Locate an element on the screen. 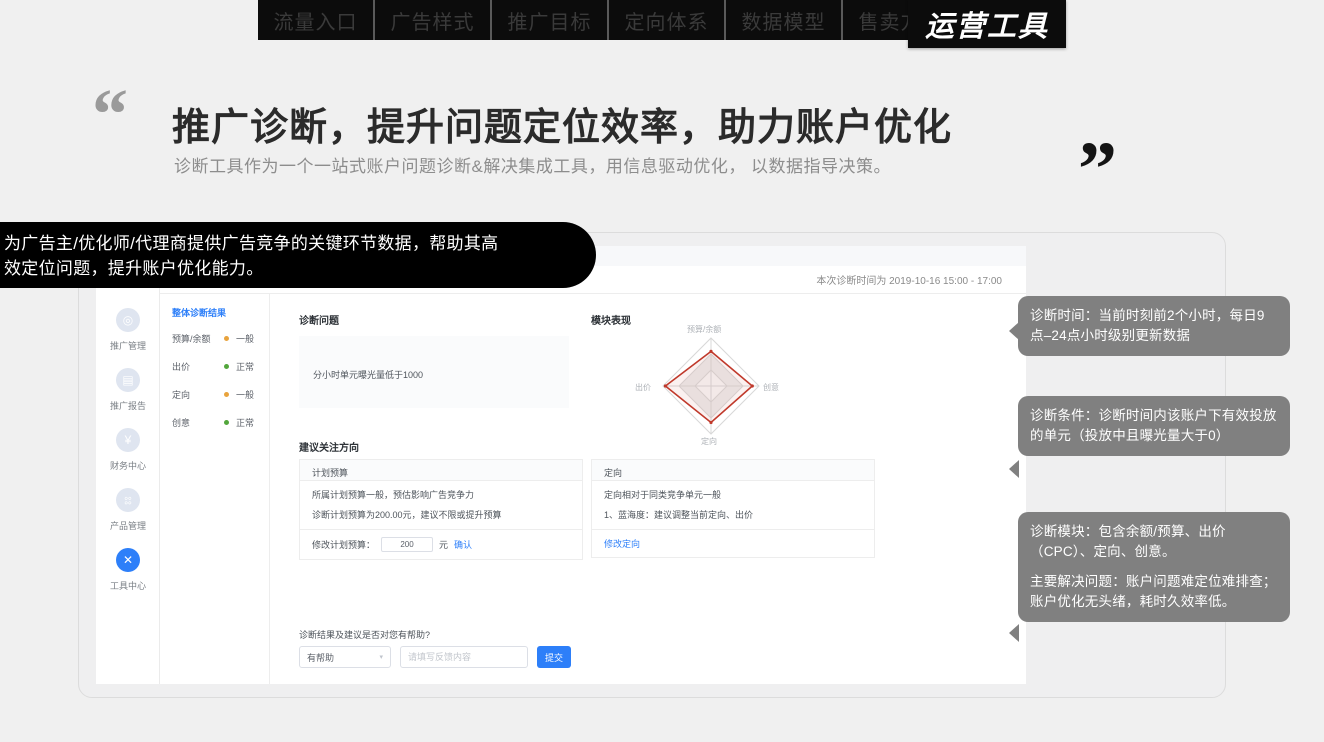 The image size is (1324, 742). budget-confirm-link: 确认 is located at coordinates (463, 544).